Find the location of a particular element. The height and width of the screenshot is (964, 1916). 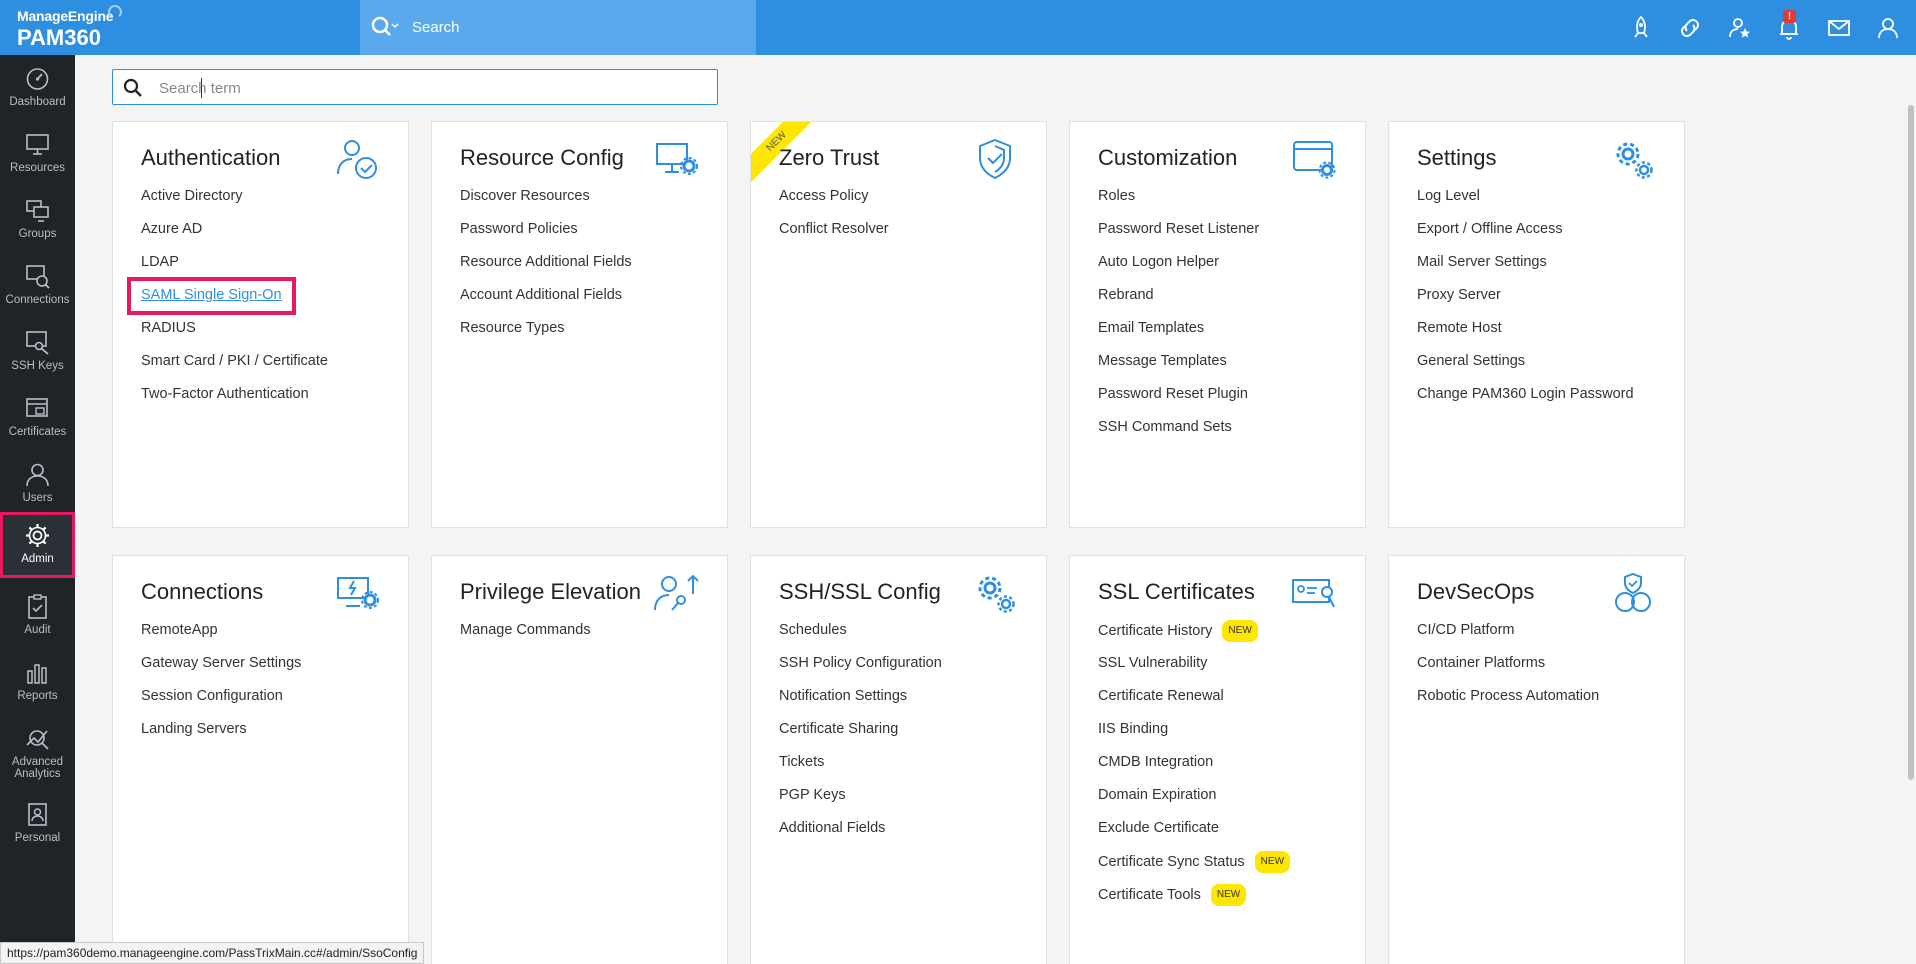

admin-search-input is located at coordinates (429, 88).